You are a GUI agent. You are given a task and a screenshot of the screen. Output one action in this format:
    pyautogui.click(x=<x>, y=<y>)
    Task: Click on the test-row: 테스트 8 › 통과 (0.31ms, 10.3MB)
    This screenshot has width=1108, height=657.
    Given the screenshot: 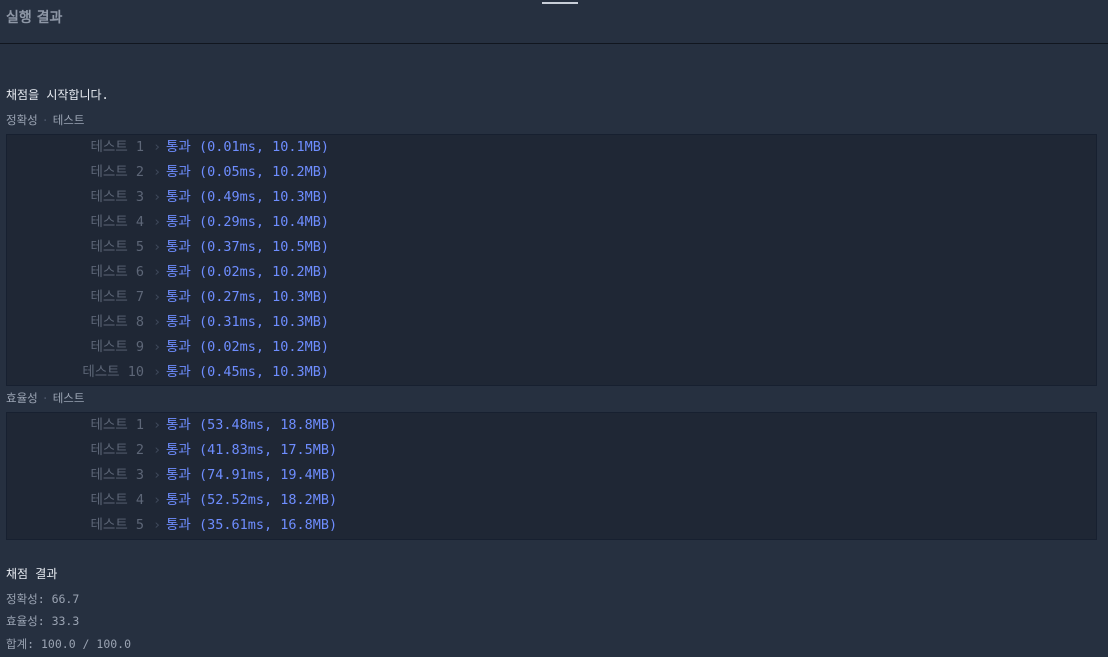 What is the action you would take?
    pyautogui.click(x=551, y=322)
    